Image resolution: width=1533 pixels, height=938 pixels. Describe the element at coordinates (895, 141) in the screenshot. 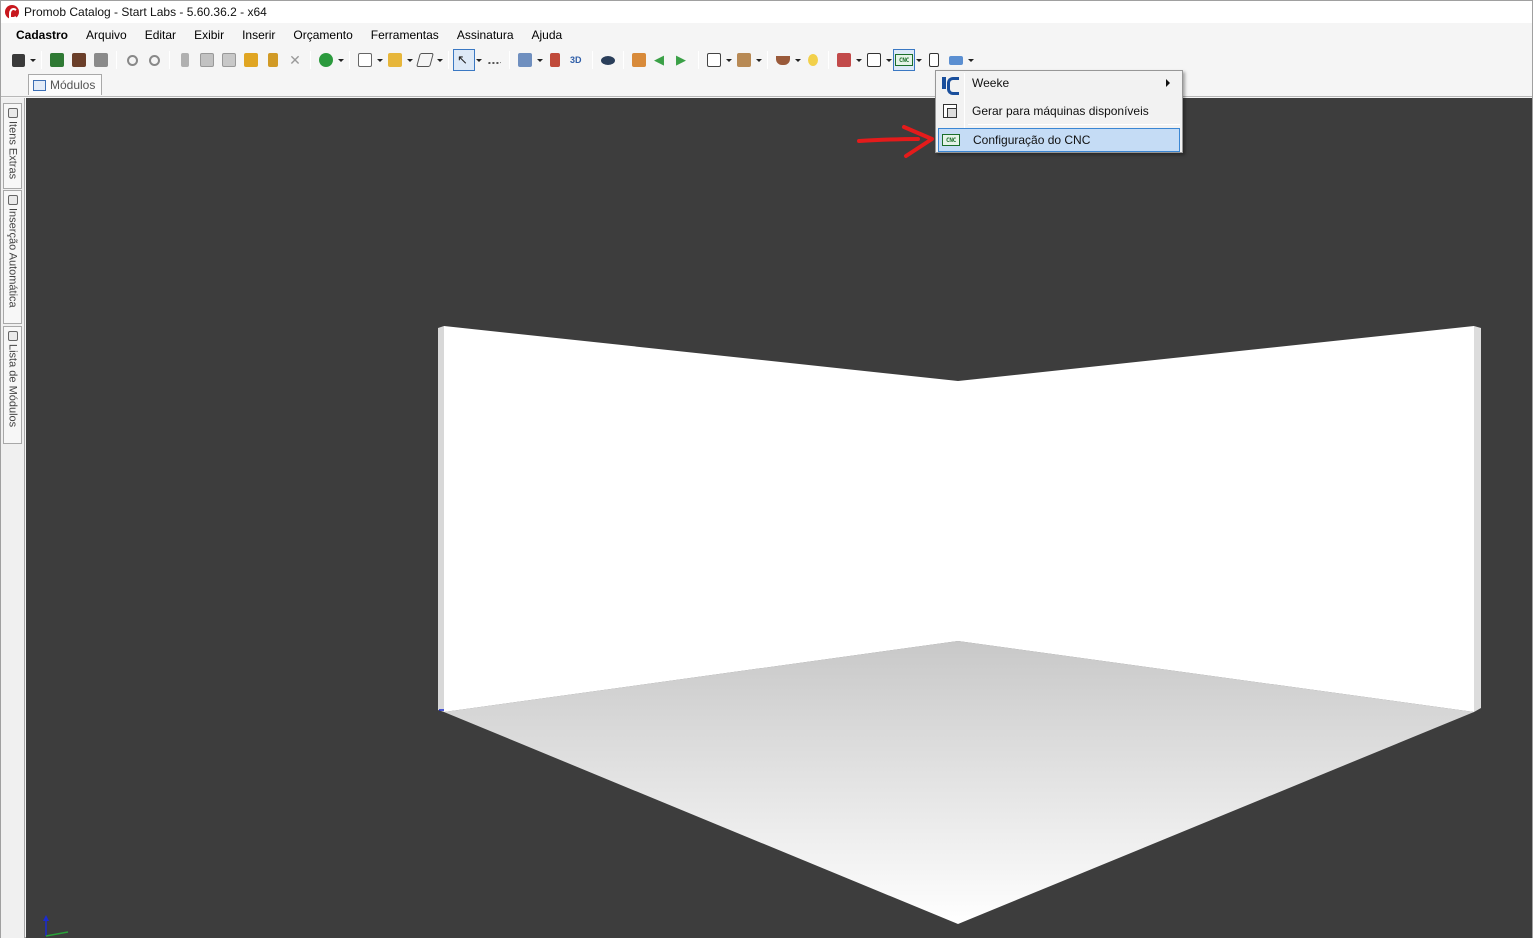

I see `red-arrow-icon` at that location.